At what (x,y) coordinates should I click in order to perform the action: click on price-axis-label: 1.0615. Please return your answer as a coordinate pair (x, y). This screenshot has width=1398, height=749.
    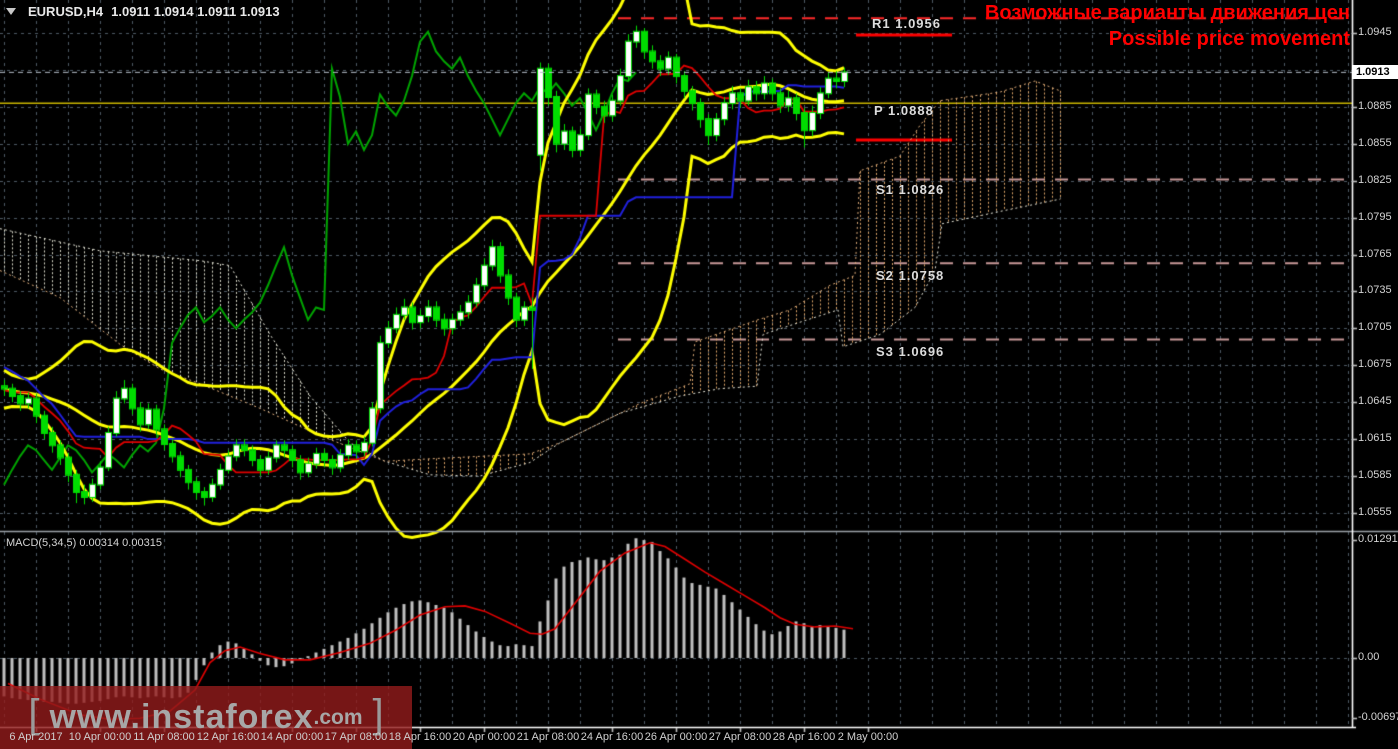
    Looking at the image, I should click on (1375, 438).